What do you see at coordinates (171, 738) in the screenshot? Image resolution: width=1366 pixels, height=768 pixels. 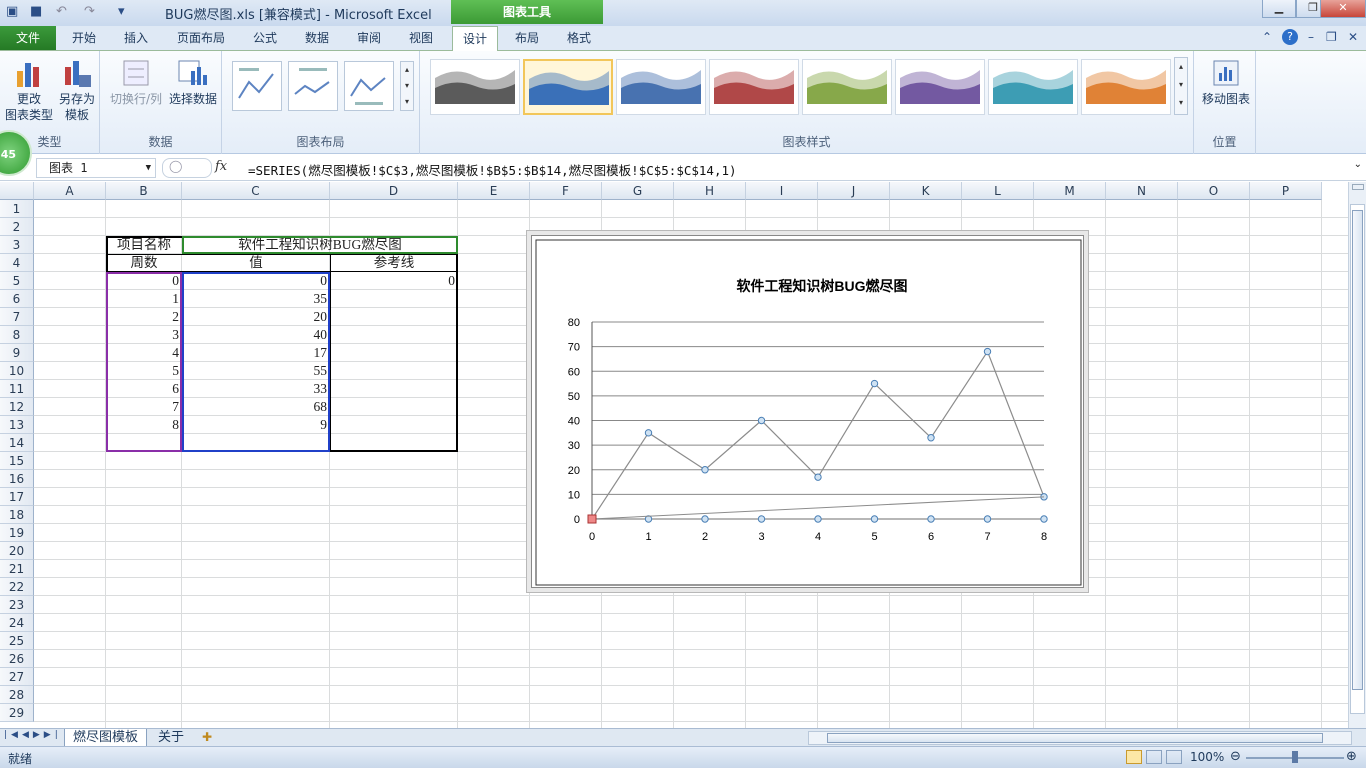 I see `sheet-tab-about: 关于` at bounding box center [171, 738].